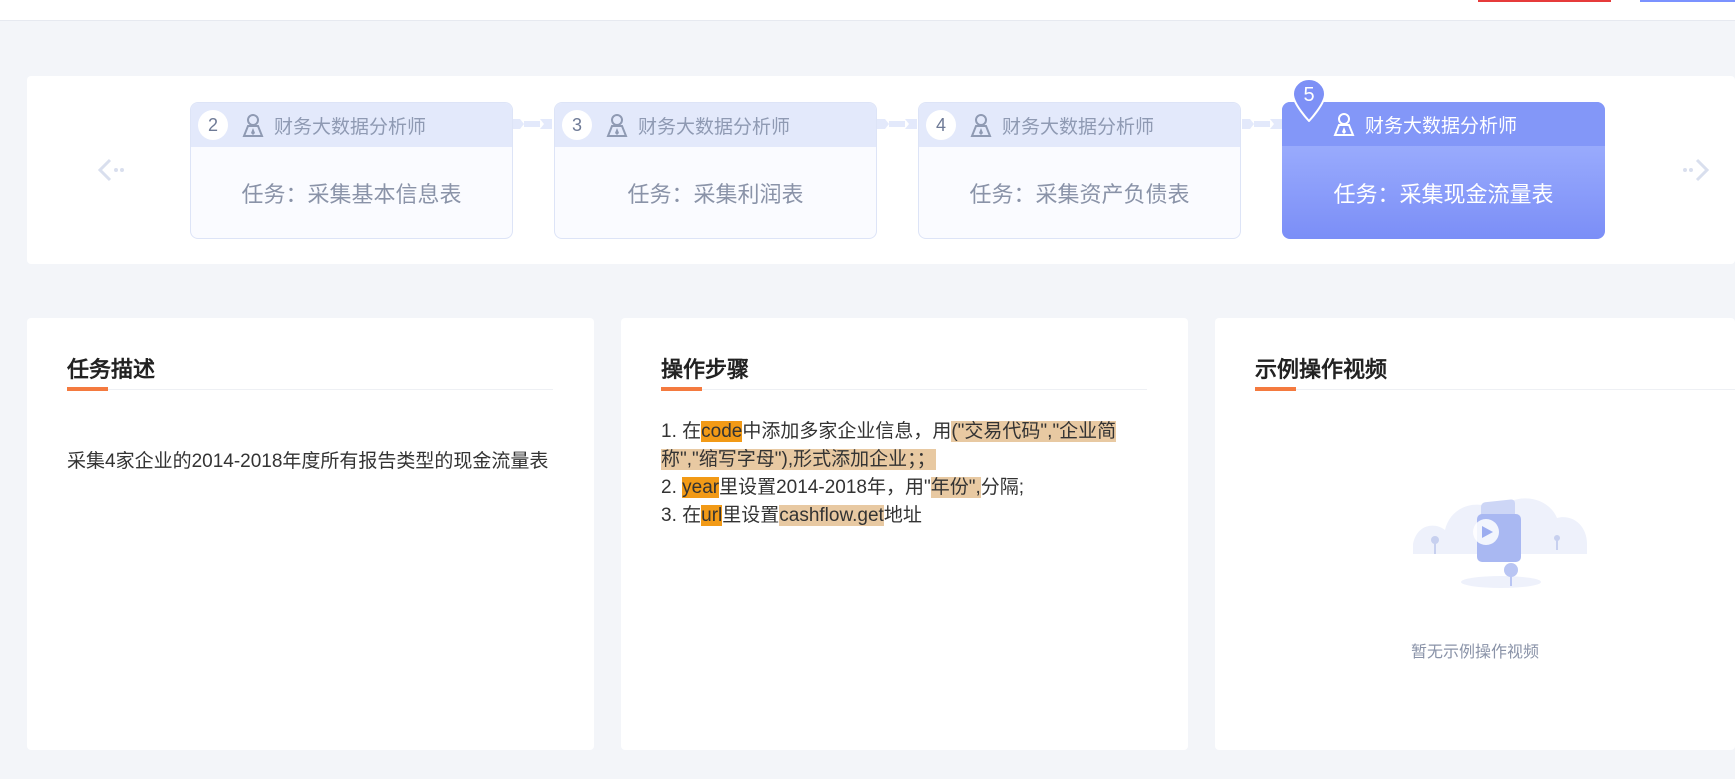 The width and height of the screenshot is (1735, 779). I want to click on highlight-year-format: 年份",, so click(955, 487).